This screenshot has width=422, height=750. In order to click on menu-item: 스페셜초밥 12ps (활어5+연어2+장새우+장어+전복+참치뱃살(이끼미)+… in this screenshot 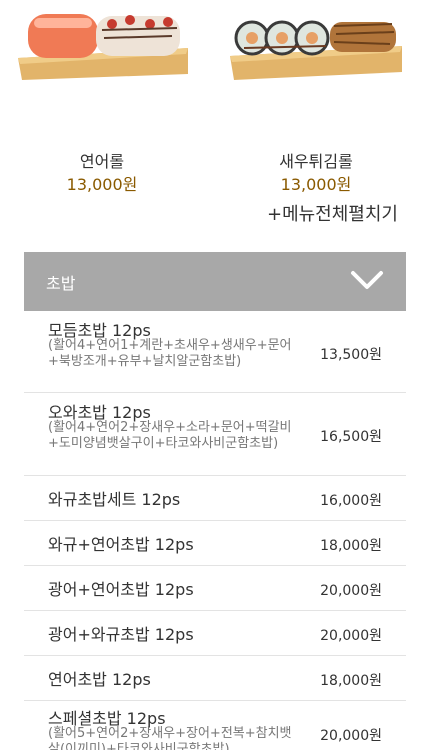, I will do `click(215, 725)`.